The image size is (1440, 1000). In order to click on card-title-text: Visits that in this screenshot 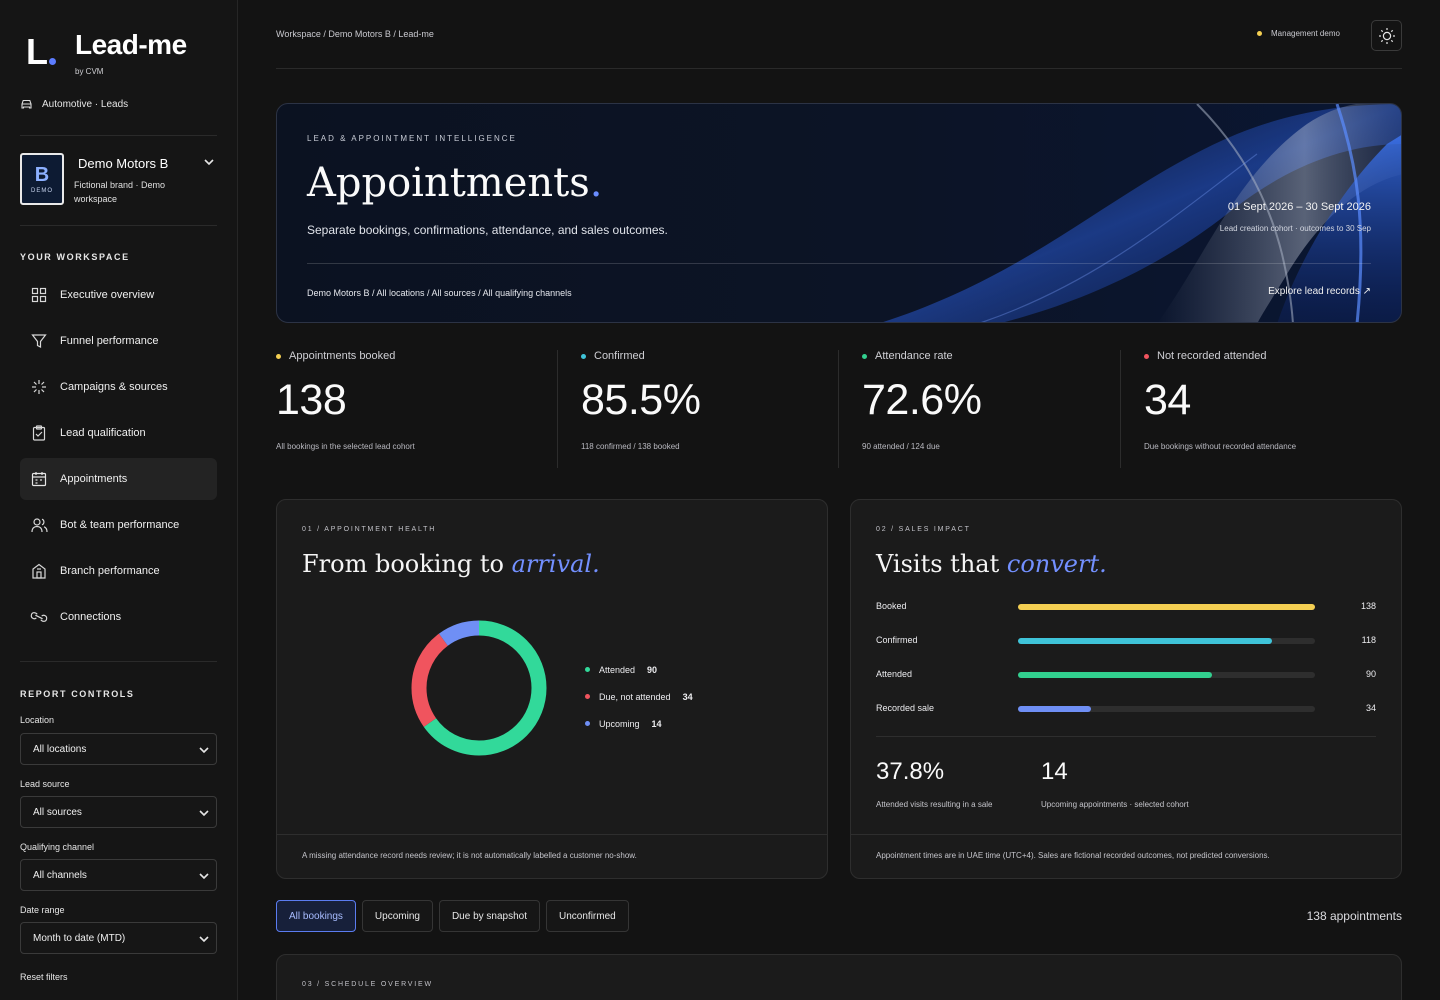, I will do `click(938, 564)`.